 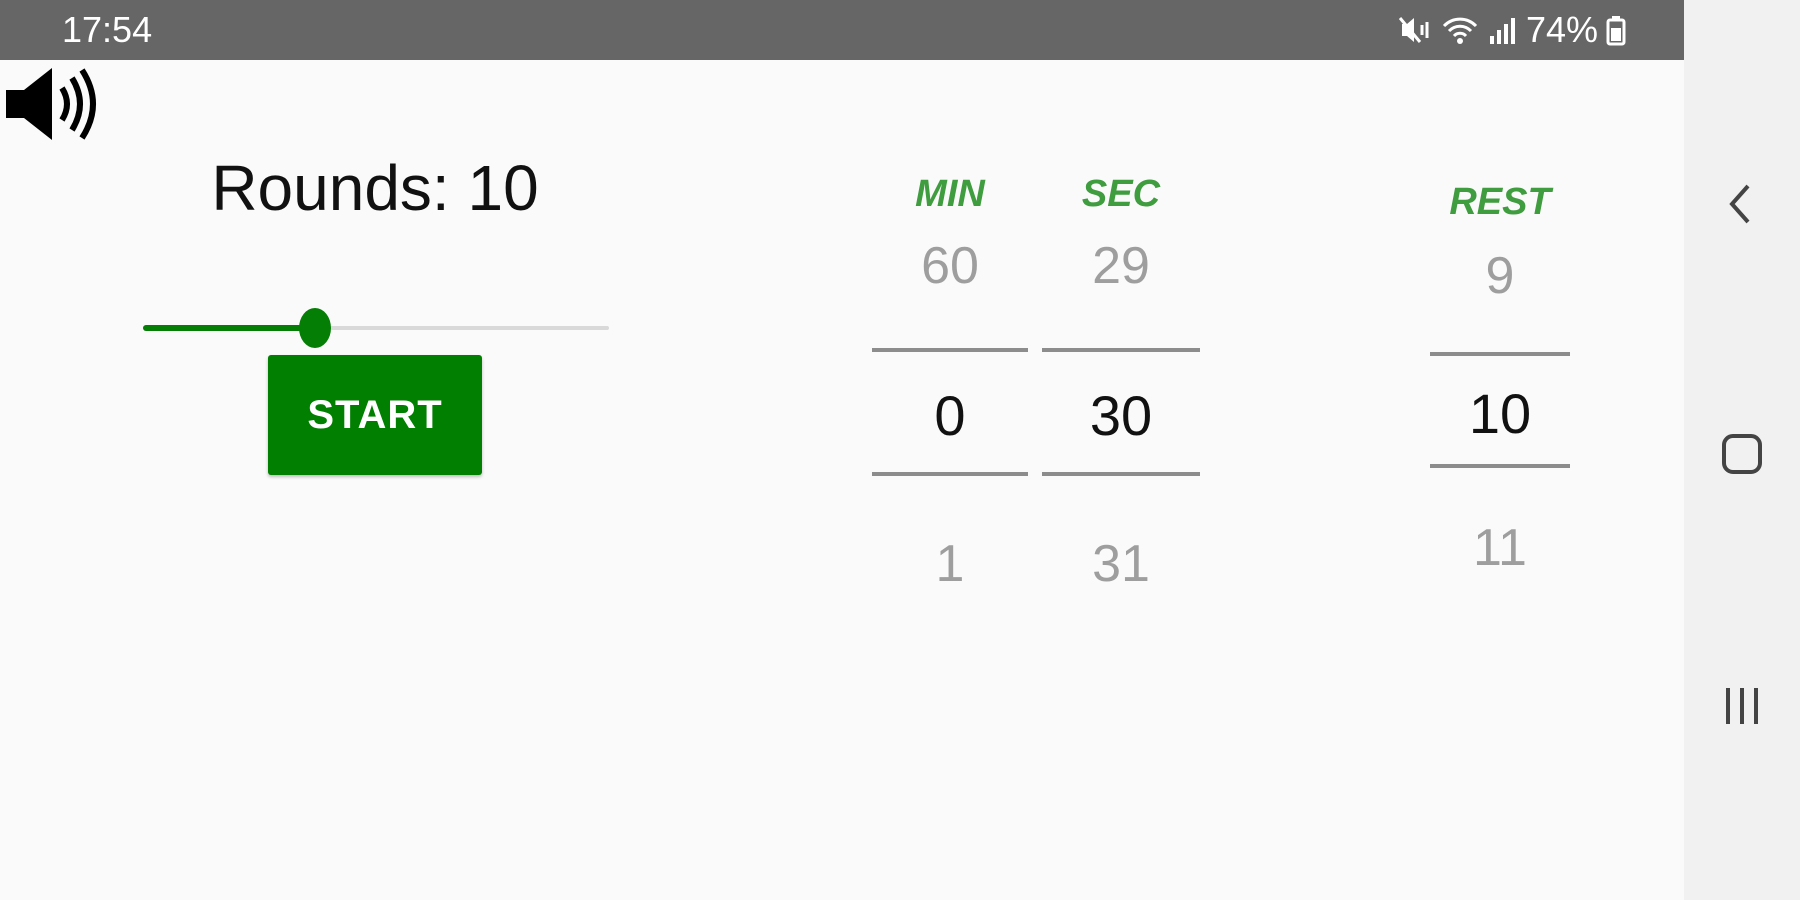 I want to click on back-icon, so click(x=1742, y=204).